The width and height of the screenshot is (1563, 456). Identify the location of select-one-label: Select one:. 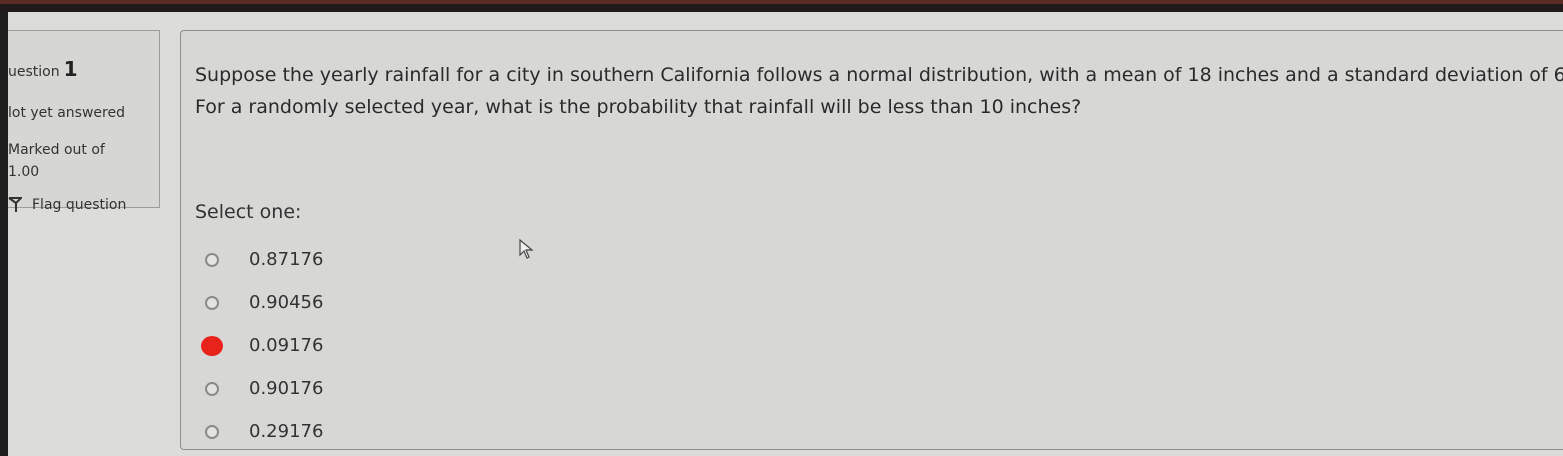
(248, 212).